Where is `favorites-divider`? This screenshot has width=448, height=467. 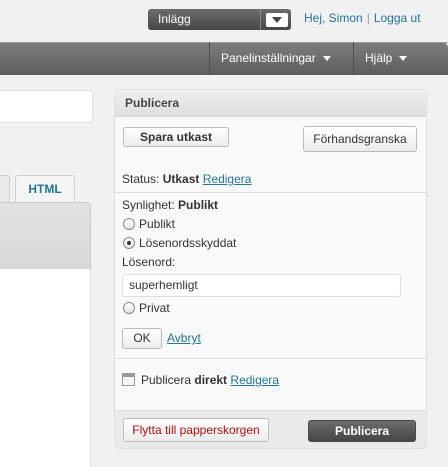
favorites-divider is located at coordinates (260, 19).